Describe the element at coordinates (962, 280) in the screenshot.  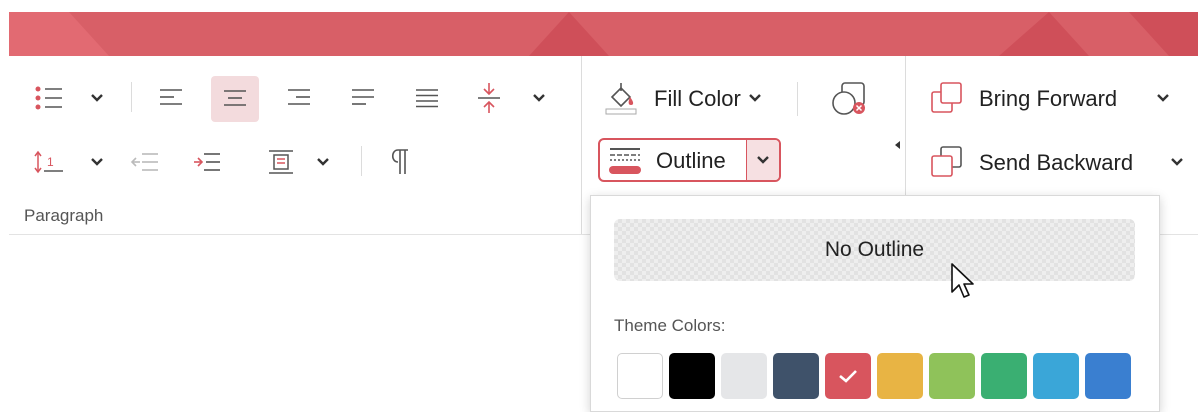
I see `mouse-cursor-icon` at that location.